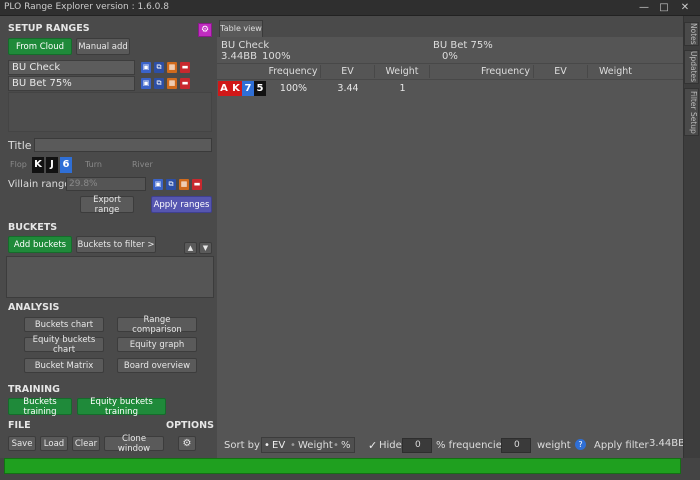  What do you see at coordinates (267, 445) in the screenshot?
I see `sort-ev-radio: •` at bounding box center [267, 445].